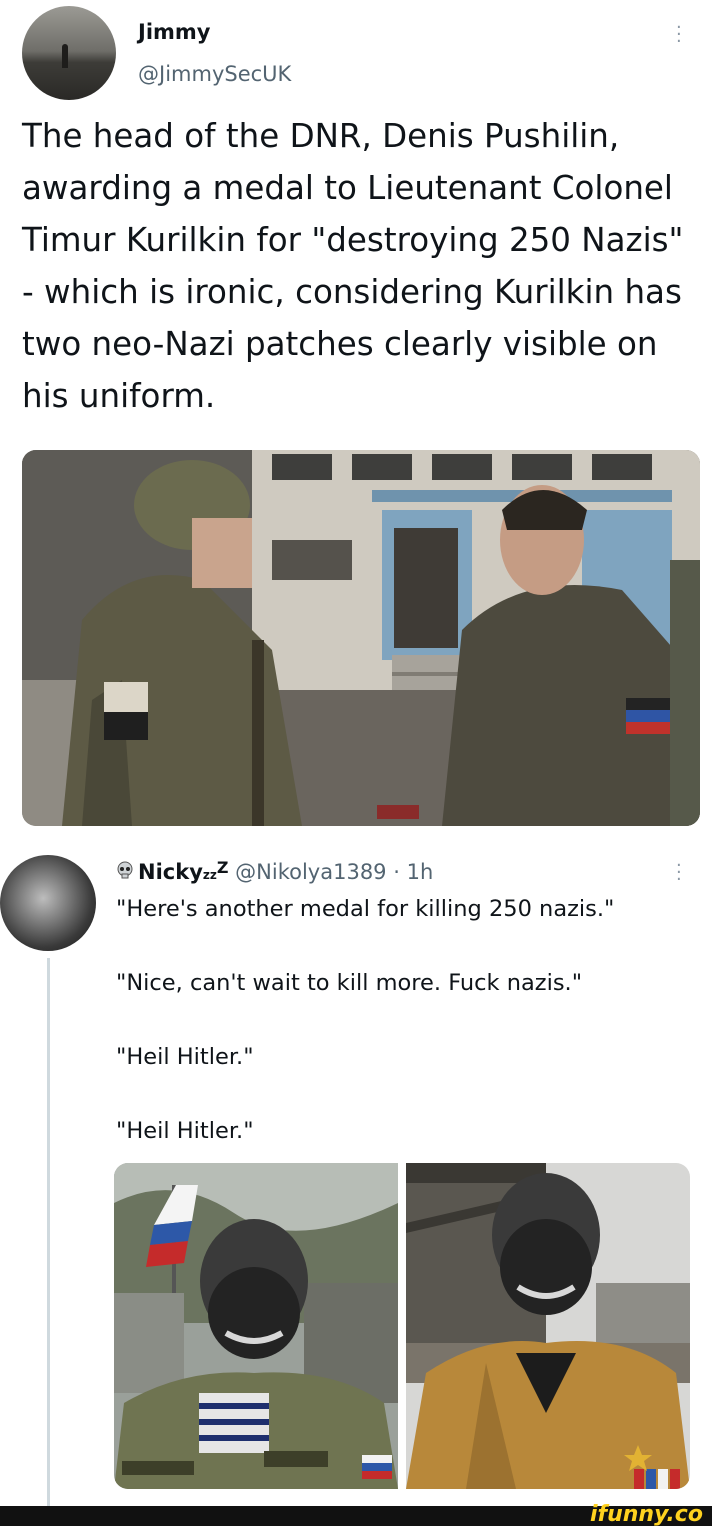  What do you see at coordinates (209, 875) in the screenshot?
I see `name-suffix-small: zz` at bounding box center [209, 875].